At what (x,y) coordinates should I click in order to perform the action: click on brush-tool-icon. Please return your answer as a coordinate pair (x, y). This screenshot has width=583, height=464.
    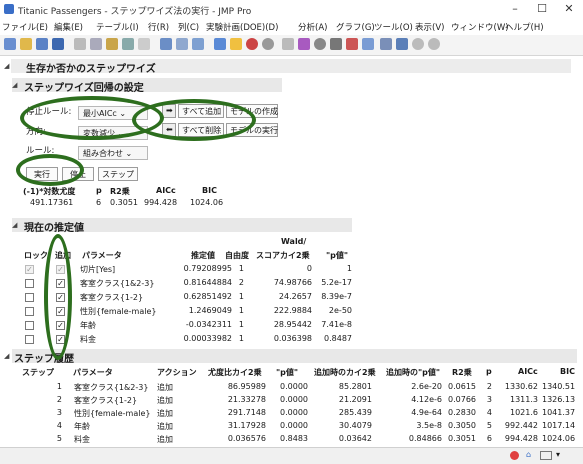
    Looking at the image, I should click on (304, 44).